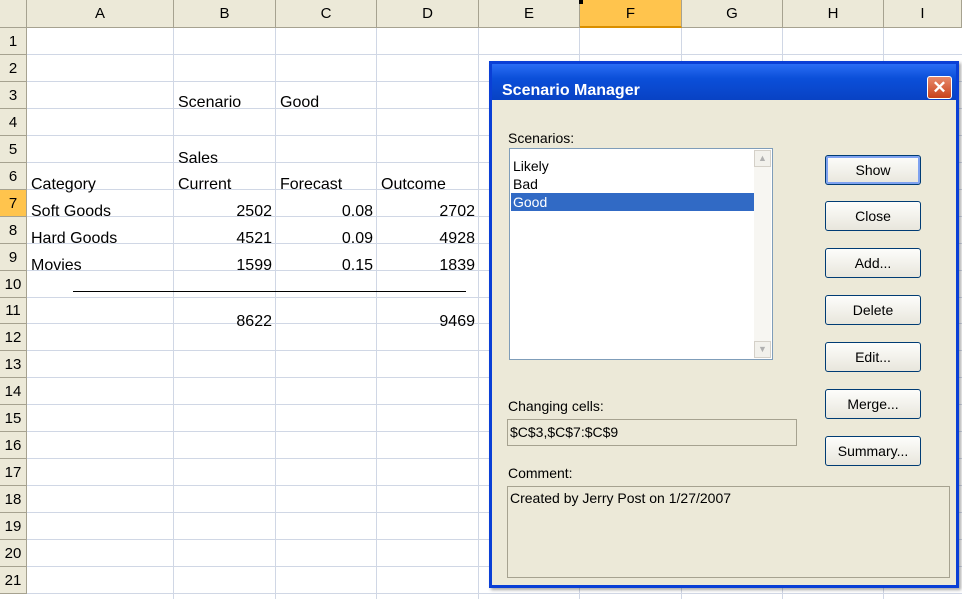  I want to click on row-header-12: 12, so click(13, 337).